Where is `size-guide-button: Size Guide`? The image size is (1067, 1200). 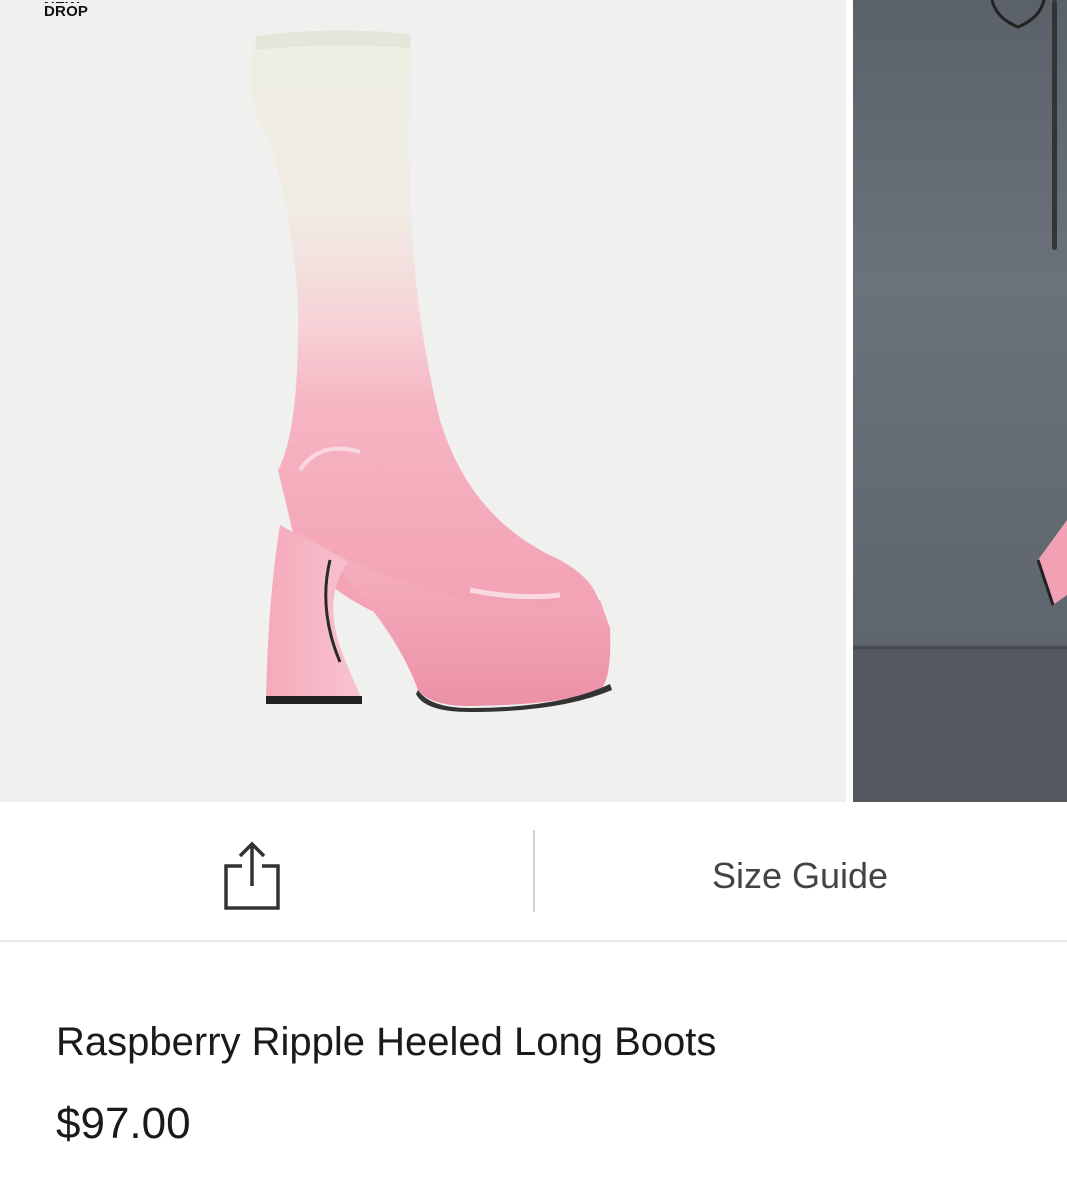
size-guide-button: Size Guide is located at coordinates (800, 876).